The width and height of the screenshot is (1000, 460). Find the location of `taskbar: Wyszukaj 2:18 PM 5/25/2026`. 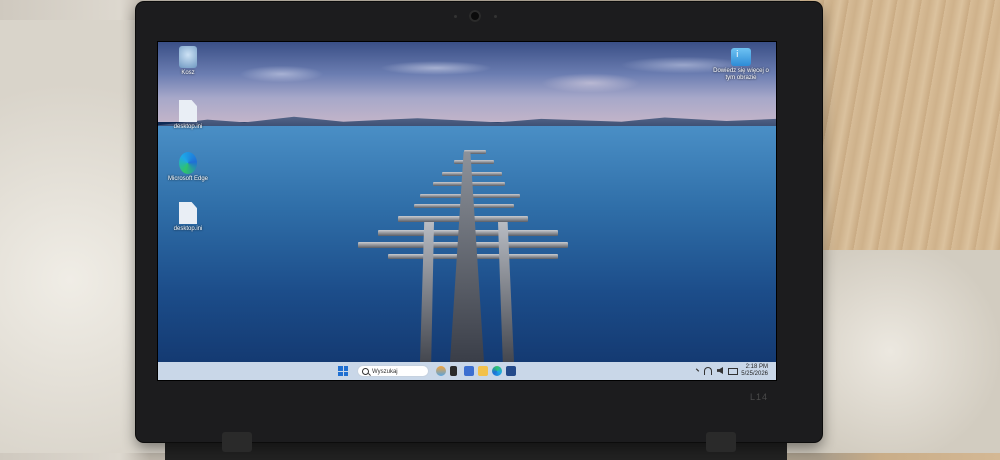

taskbar: Wyszukaj 2:18 PM 5/25/2026 is located at coordinates (467, 371).